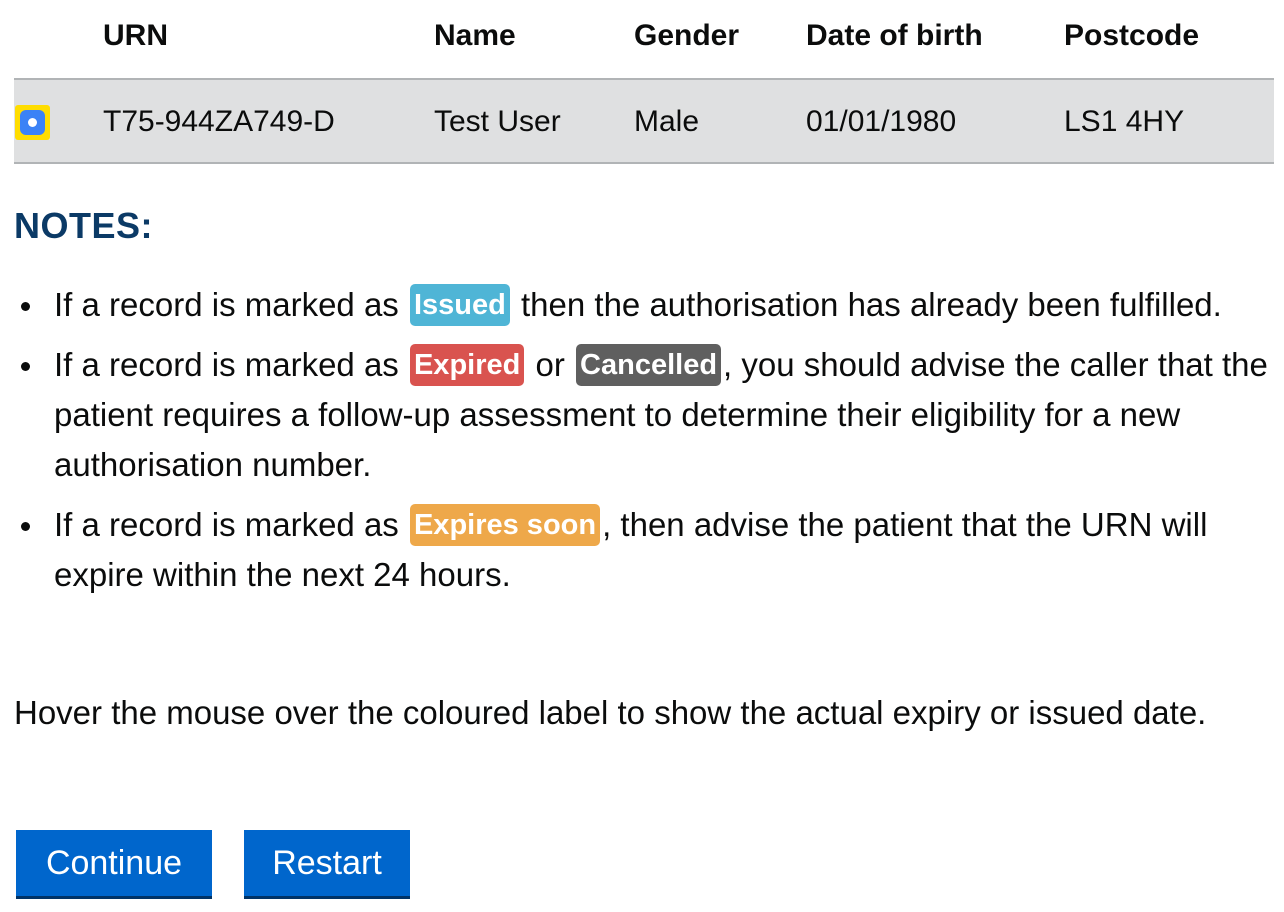 The height and width of the screenshot is (912, 1284). Describe the element at coordinates (475, 35) in the screenshot. I see `column-header-name: Name` at that location.